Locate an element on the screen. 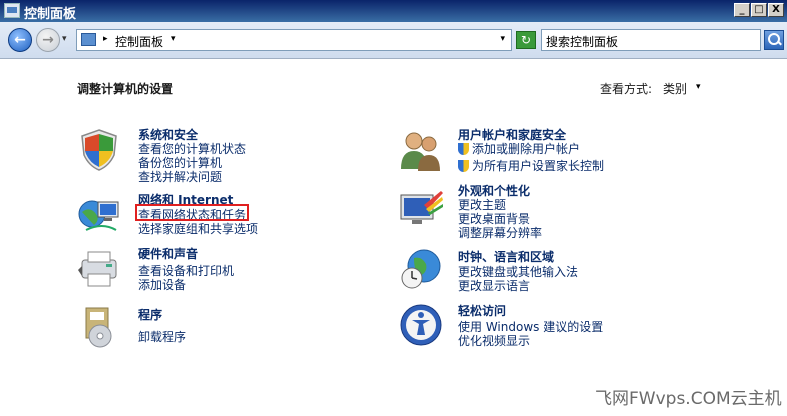 The height and width of the screenshot is (416, 787). users-icon is located at coordinates (421, 150).